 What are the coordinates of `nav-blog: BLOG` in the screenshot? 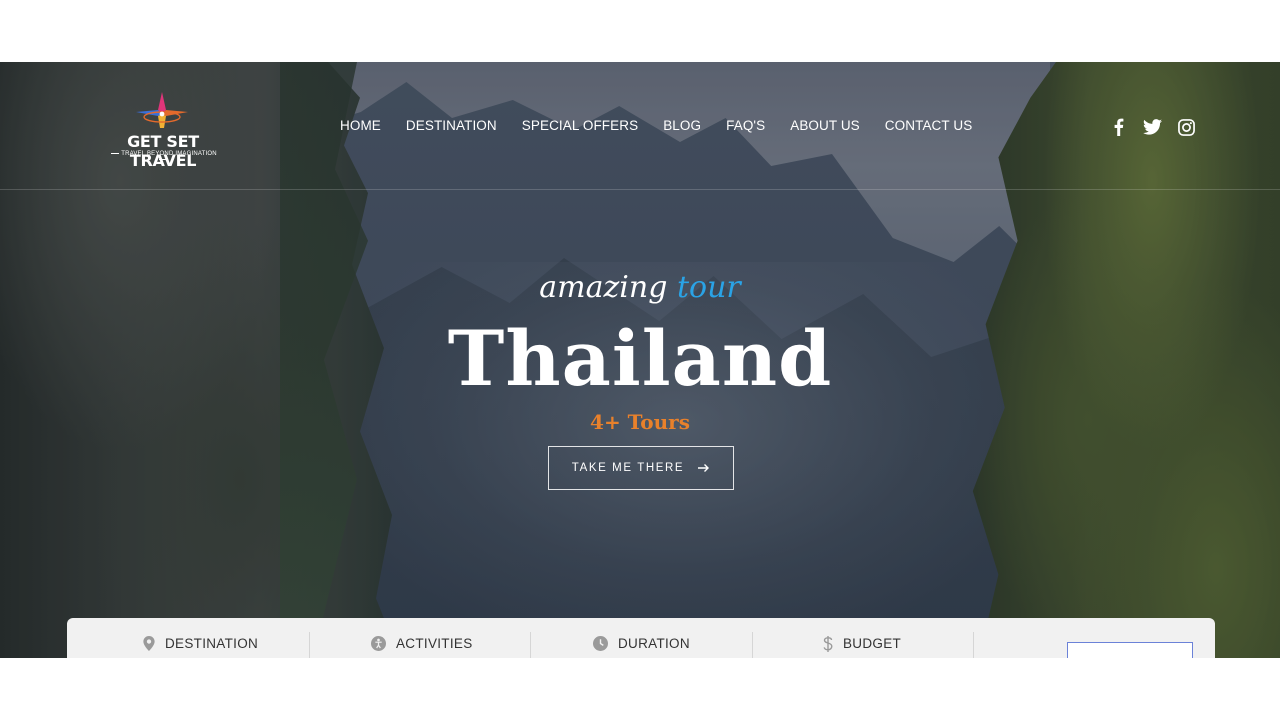 It's located at (682, 125).